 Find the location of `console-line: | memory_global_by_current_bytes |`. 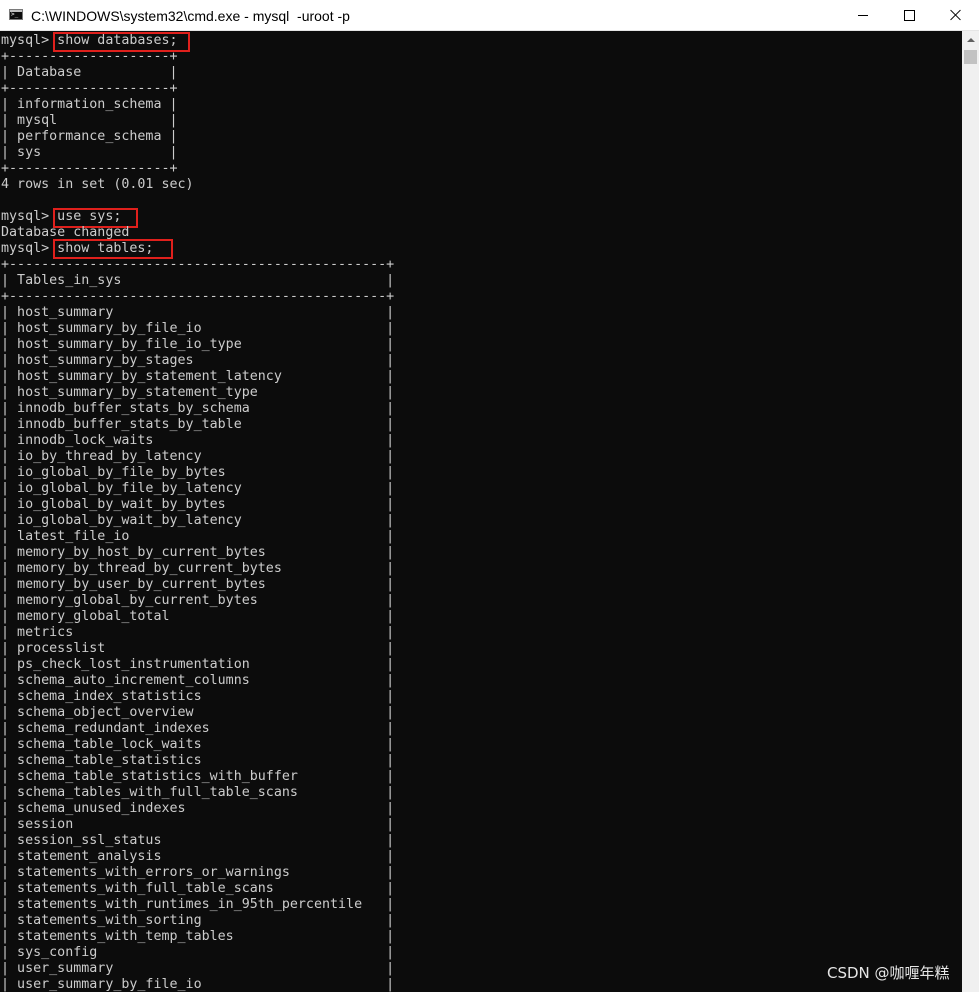

console-line: | memory_global_by_current_bytes | is located at coordinates (198, 600).